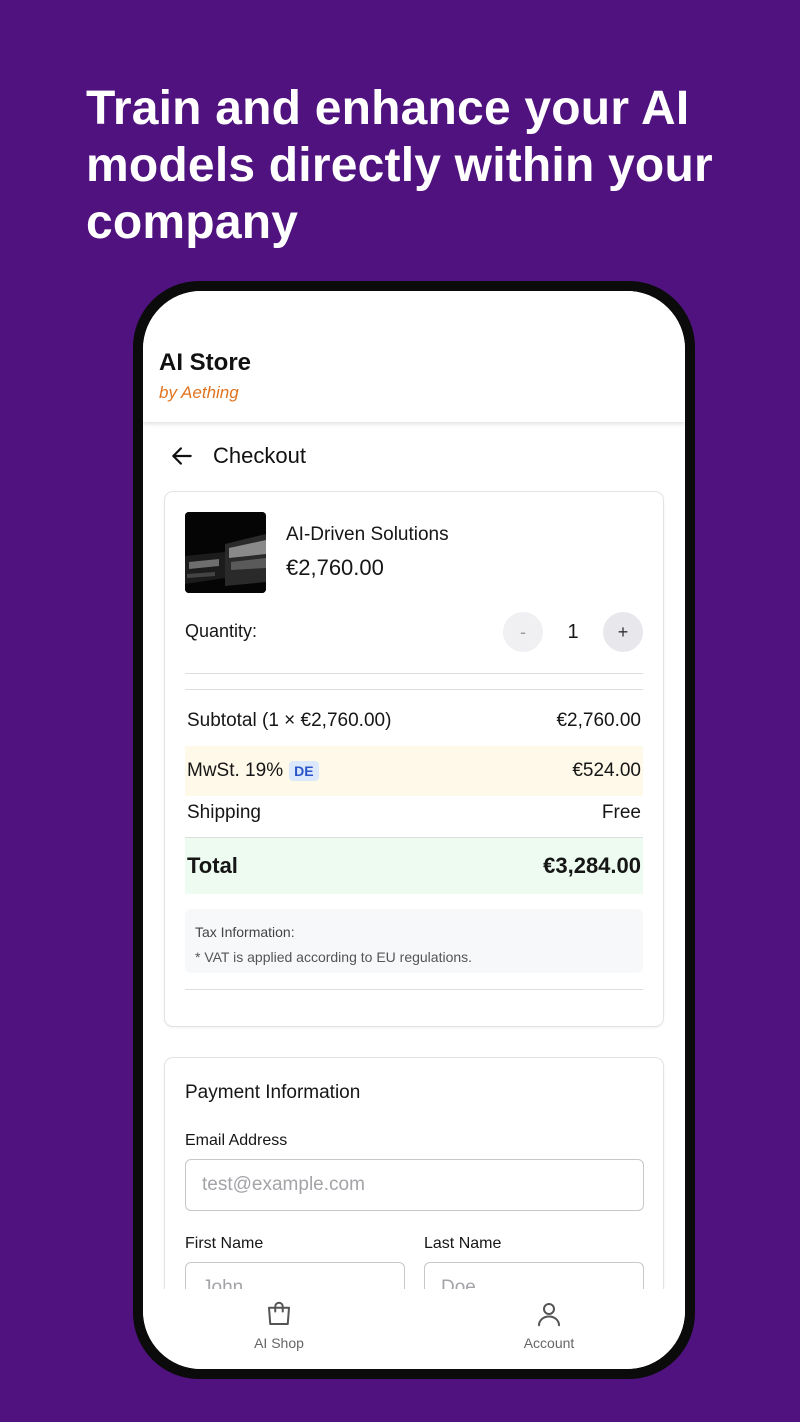 The image size is (800, 1422). Describe the element at coordinates (523, 632) in the screenshot. I see `quantity-decrease-button: -` at that location.